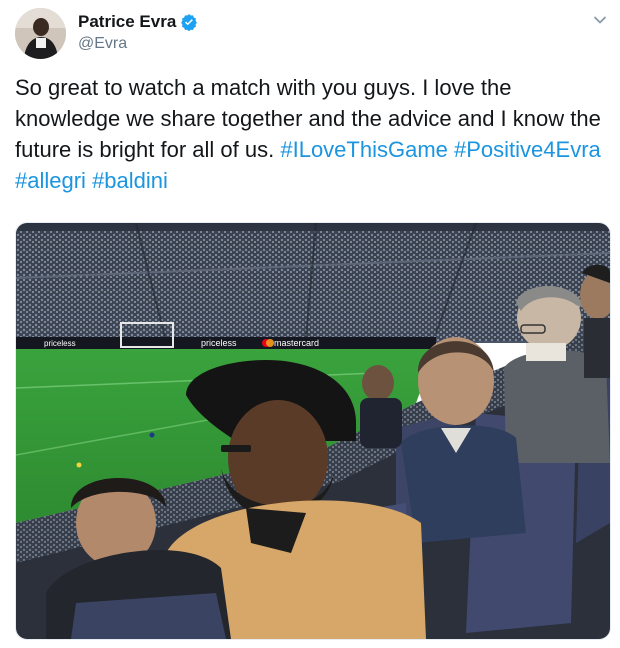 This screenshot has width=620, height=648. Describe the element at coordinates (527, 149) in the screenshot. I see `hashtag-link: #Positive4Evra` at that location.